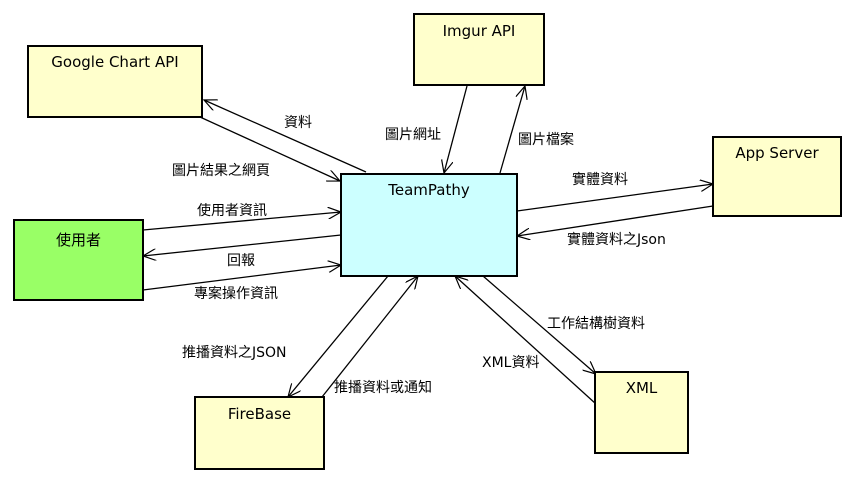 The height and width of the screenshot is (482, 854). What do you see at coordinates (383, 388) in the screenshot?
I see `edge-label-push-notify: 推播資料或通知` at bounding box center [383, 388].